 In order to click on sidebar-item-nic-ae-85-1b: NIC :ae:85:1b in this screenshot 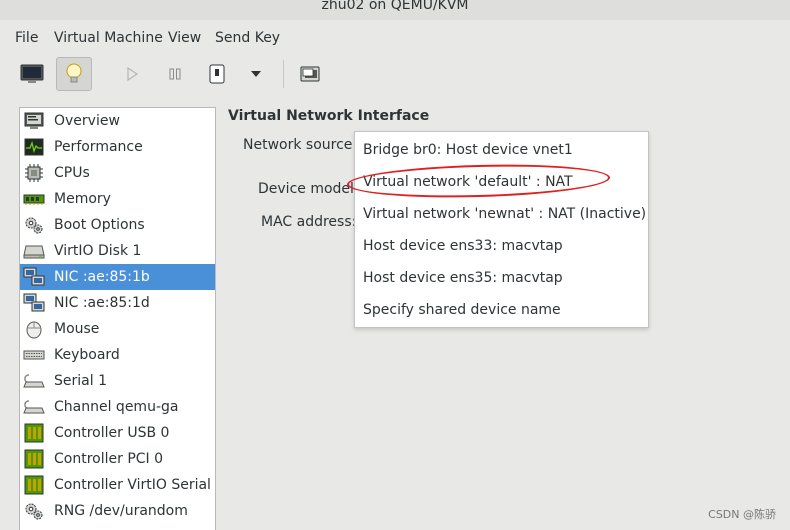, I will do `click(117, 277)`.